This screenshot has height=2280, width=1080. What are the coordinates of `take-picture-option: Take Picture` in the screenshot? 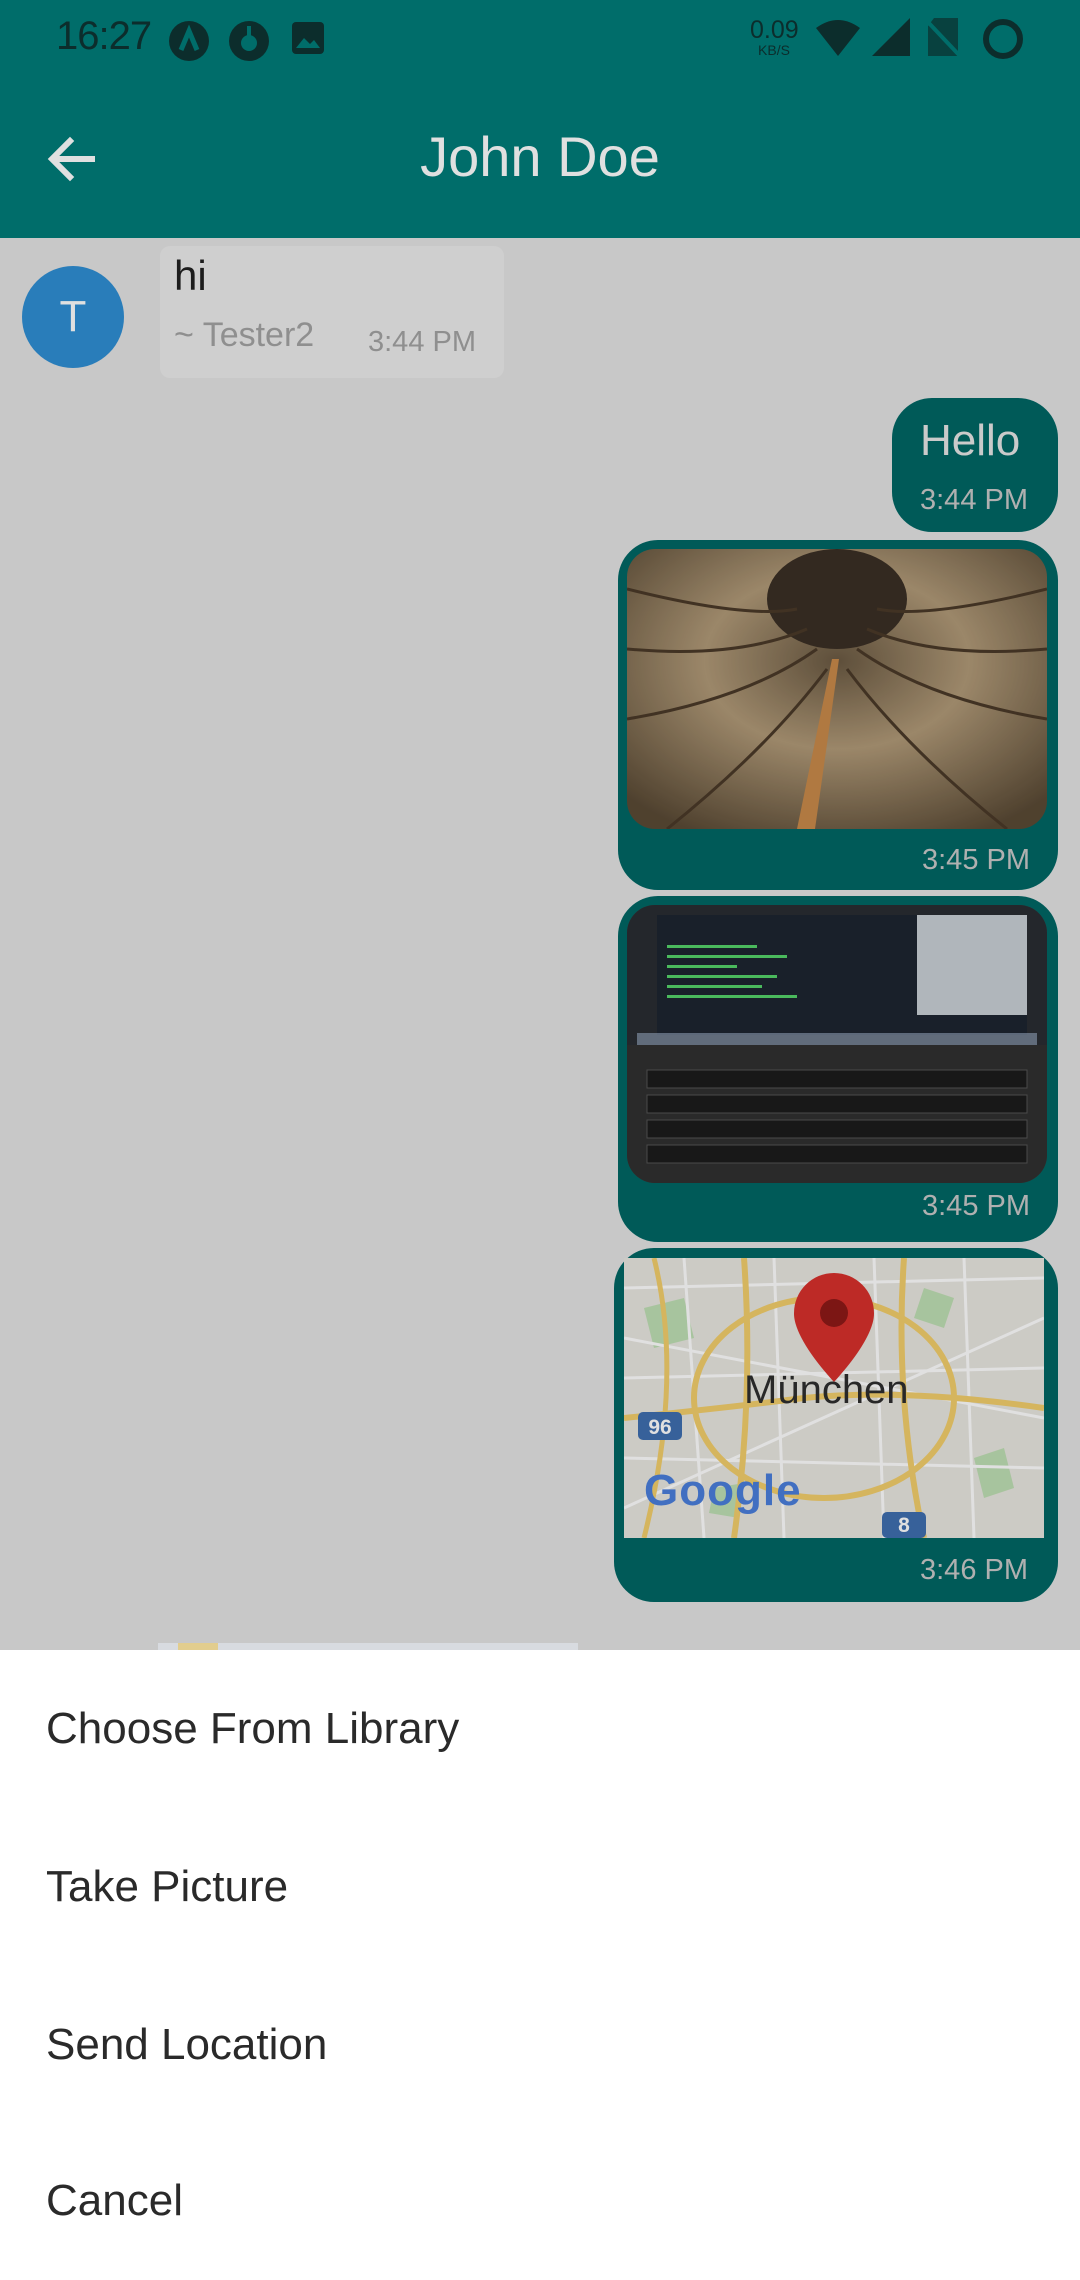 It's located at (540, 1887).